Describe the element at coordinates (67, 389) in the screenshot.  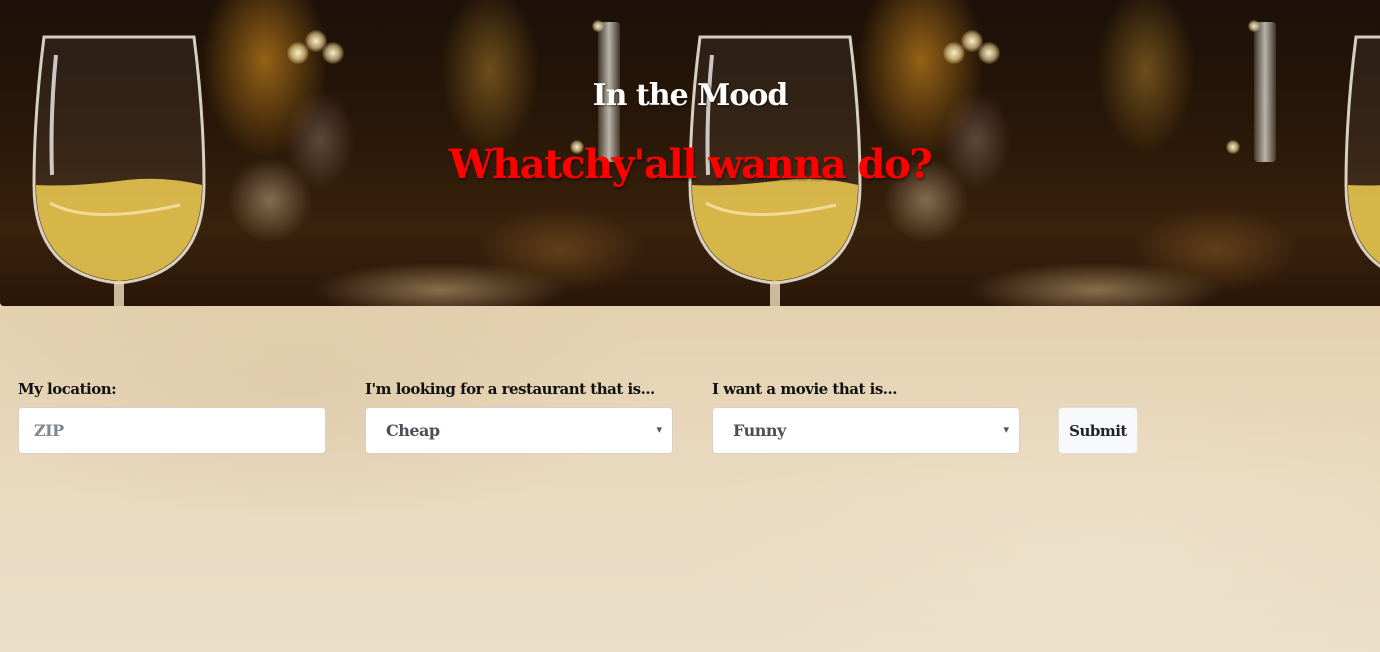
I see `location-label: My location:` at that location.